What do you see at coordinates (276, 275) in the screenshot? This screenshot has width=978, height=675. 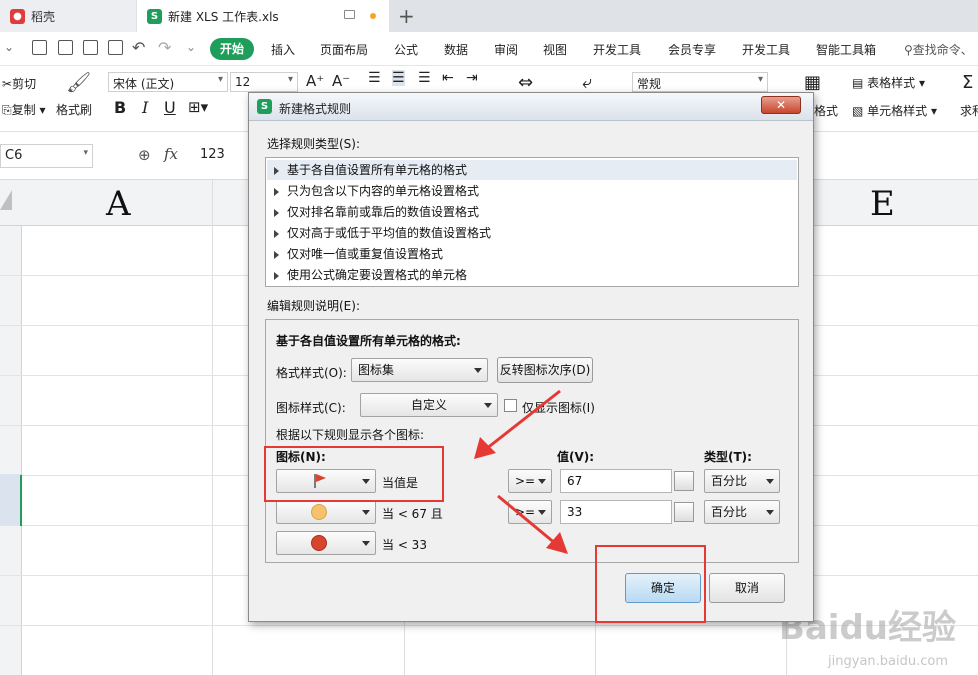 I see `expand-icon` at bounding box center [276, 275].